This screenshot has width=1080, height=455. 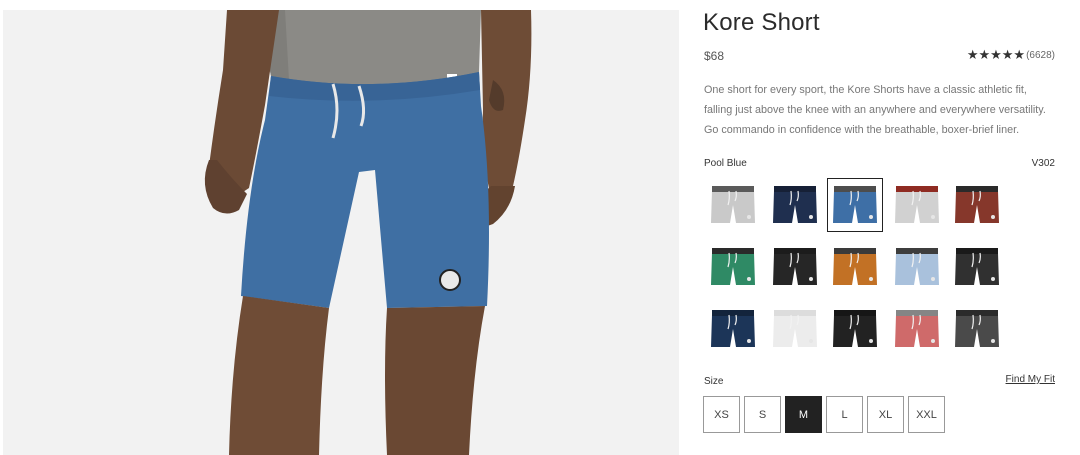 I want to click on color-swatch-deep-navy, so click(x=733, y=329).